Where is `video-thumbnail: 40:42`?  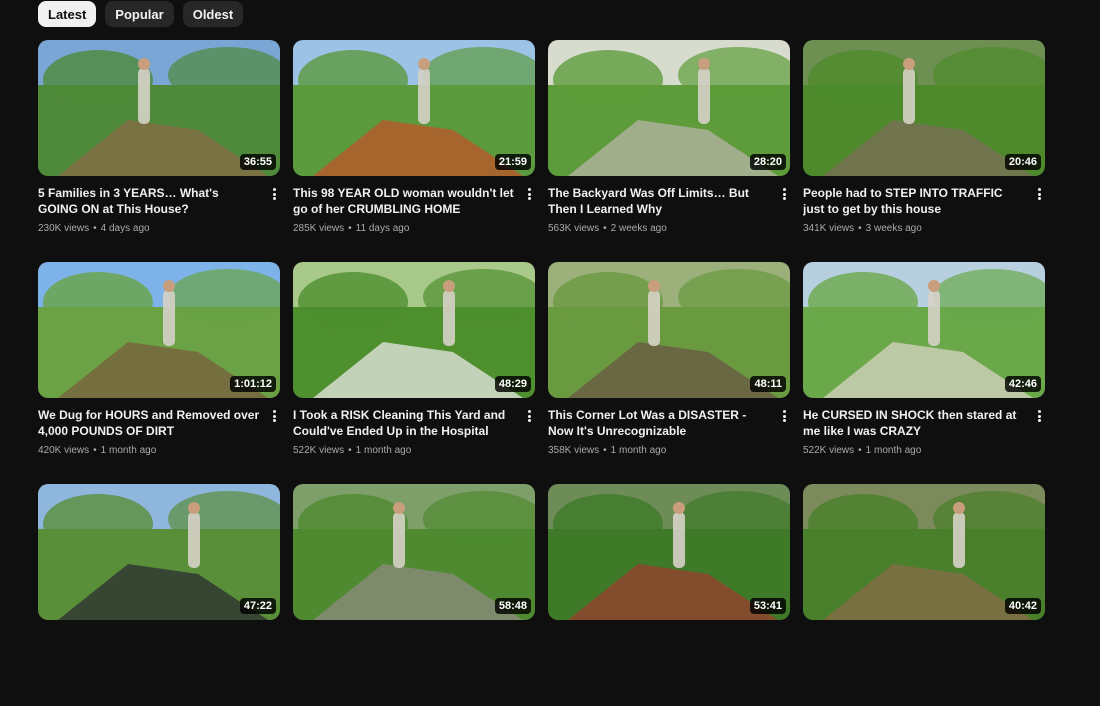
video-thumbnail: 40:42 is located at coordinates (924, 552).